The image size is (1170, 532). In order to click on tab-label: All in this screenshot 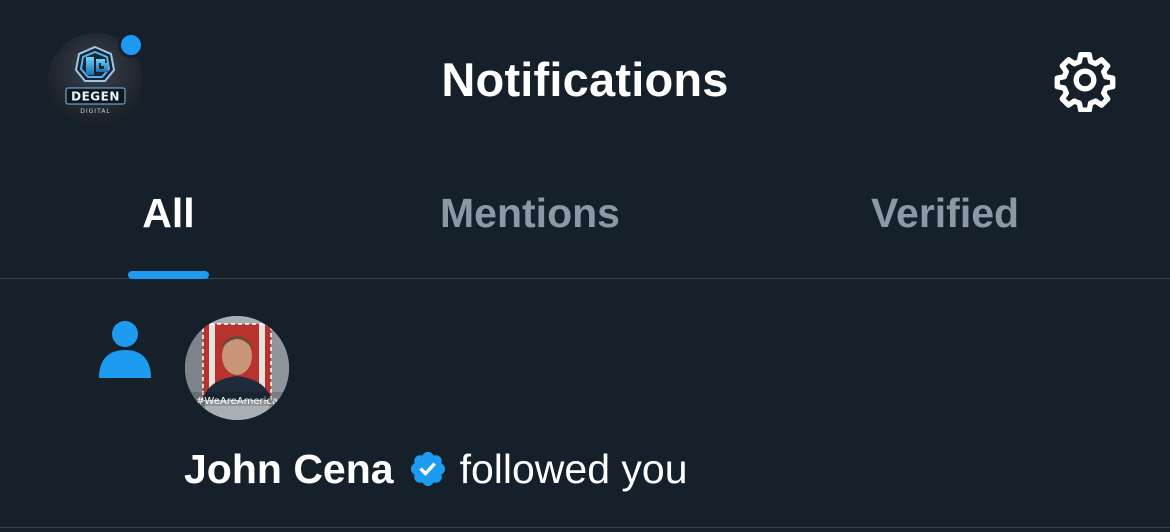, I will do `click(168, 213)`.